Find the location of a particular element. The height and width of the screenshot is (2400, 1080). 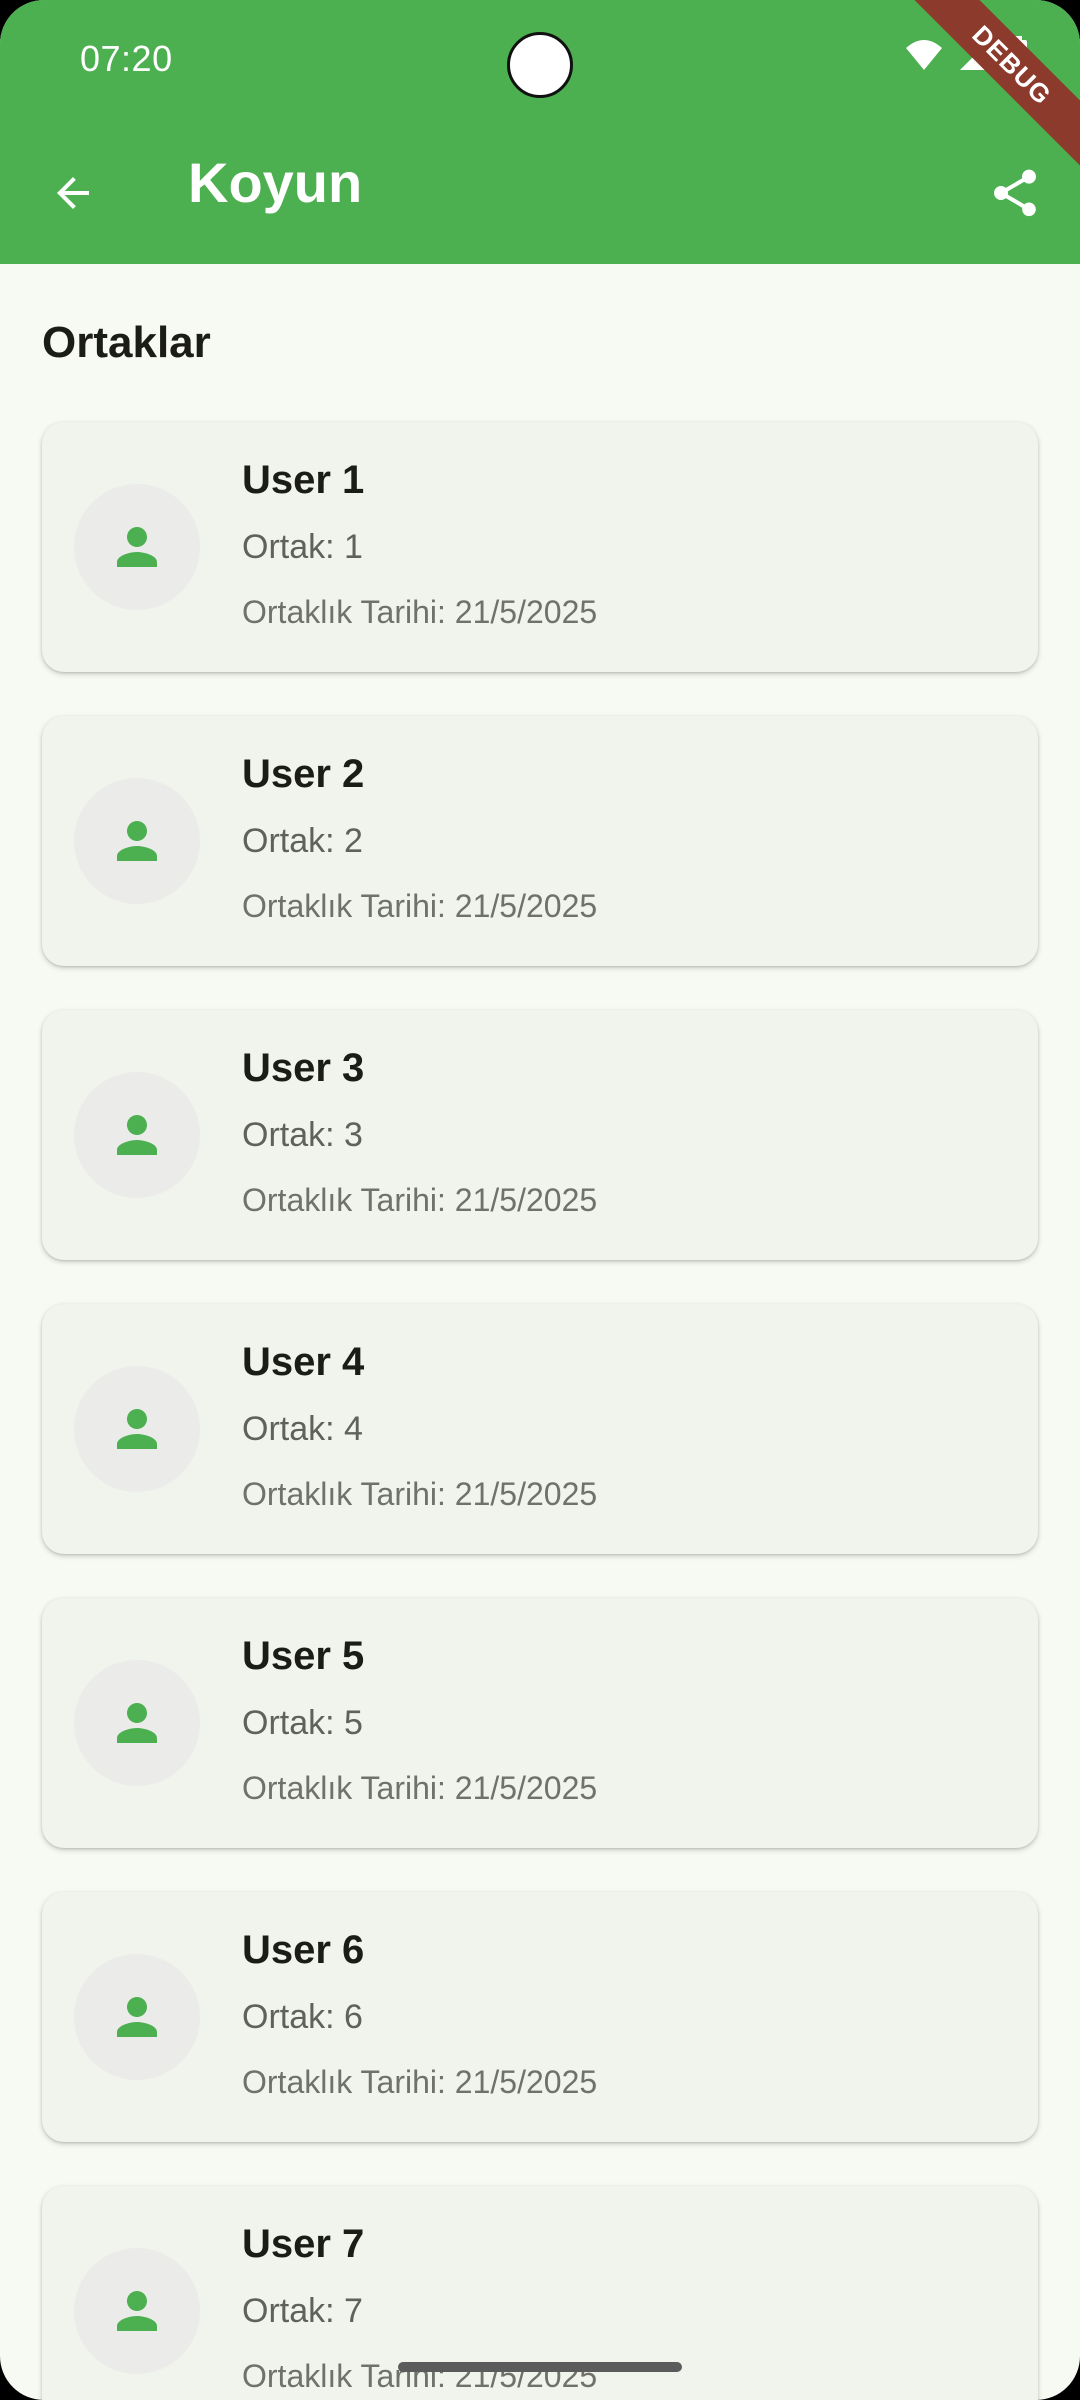

share-button is located at coordinates (1015, 193).